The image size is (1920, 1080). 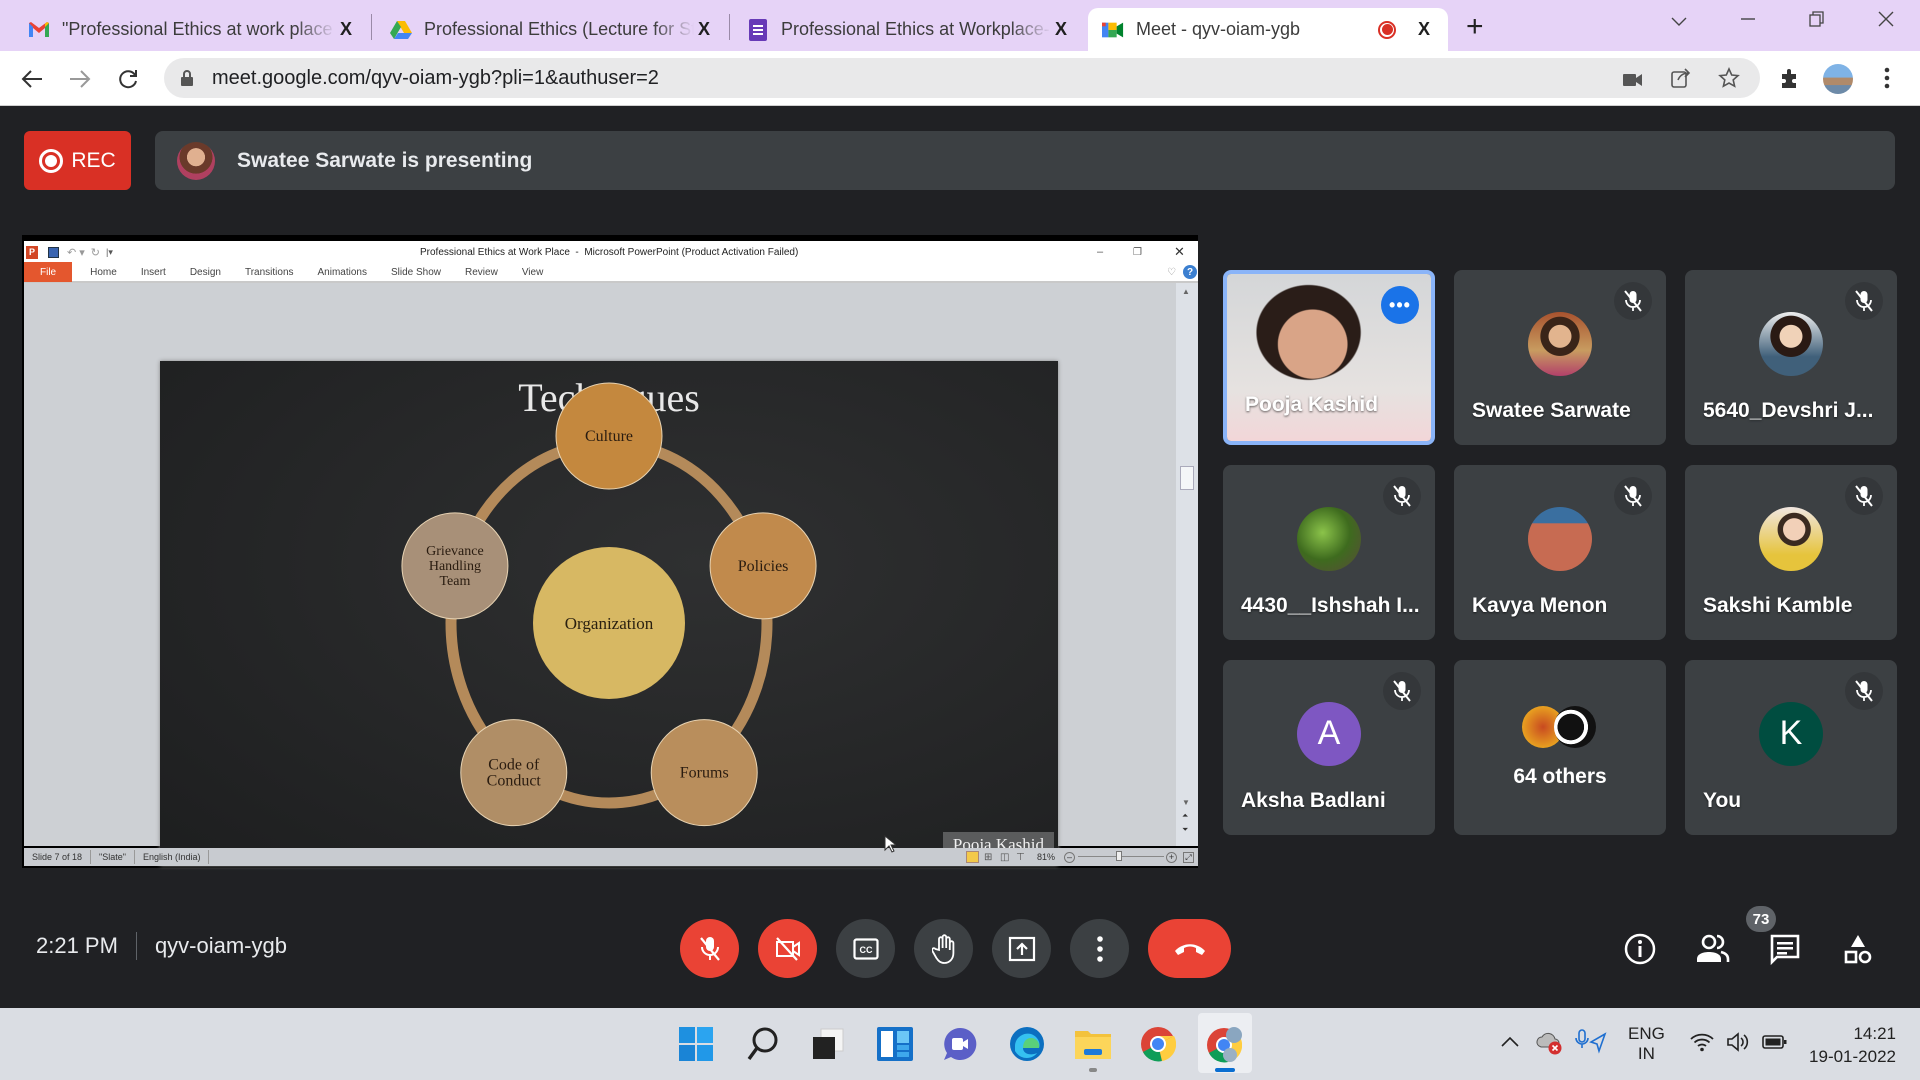 I want to click on zoom-in-button: +, so click(x=1171, y=857).